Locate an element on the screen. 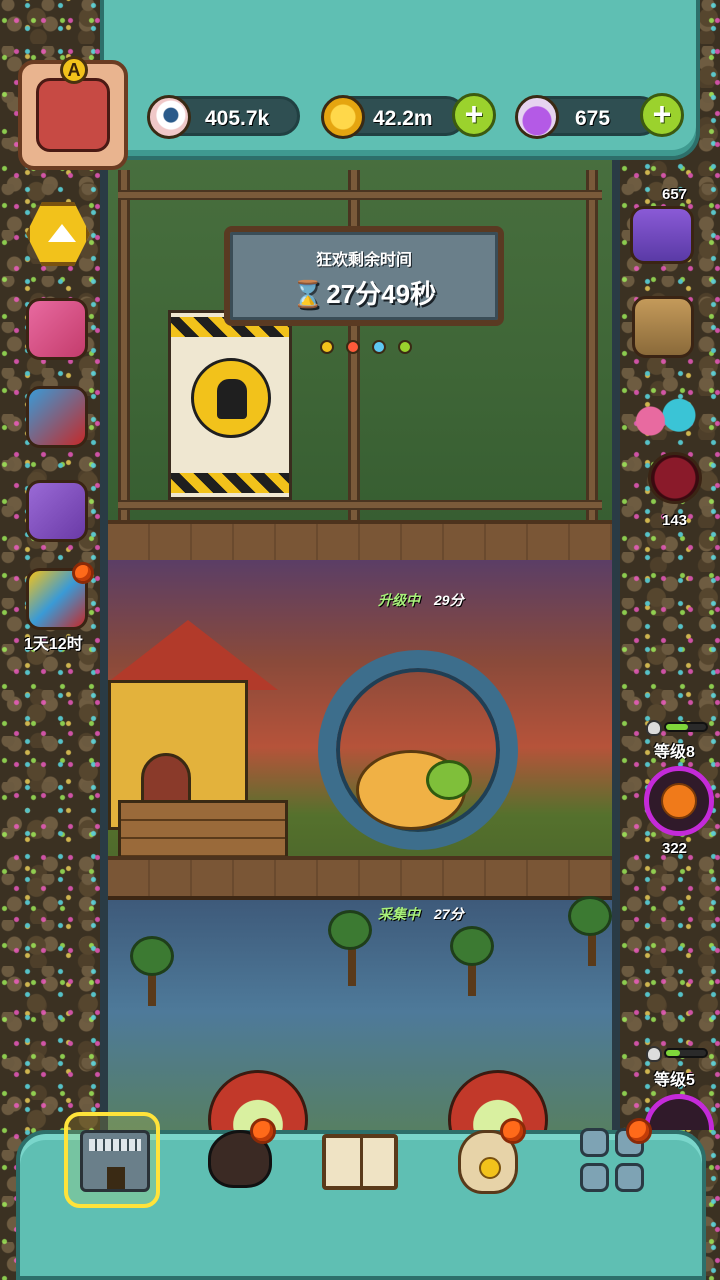 Image resolution: width=720 pixels, height=1280 pixels. backpack-button is located at coordinates (663, 327).